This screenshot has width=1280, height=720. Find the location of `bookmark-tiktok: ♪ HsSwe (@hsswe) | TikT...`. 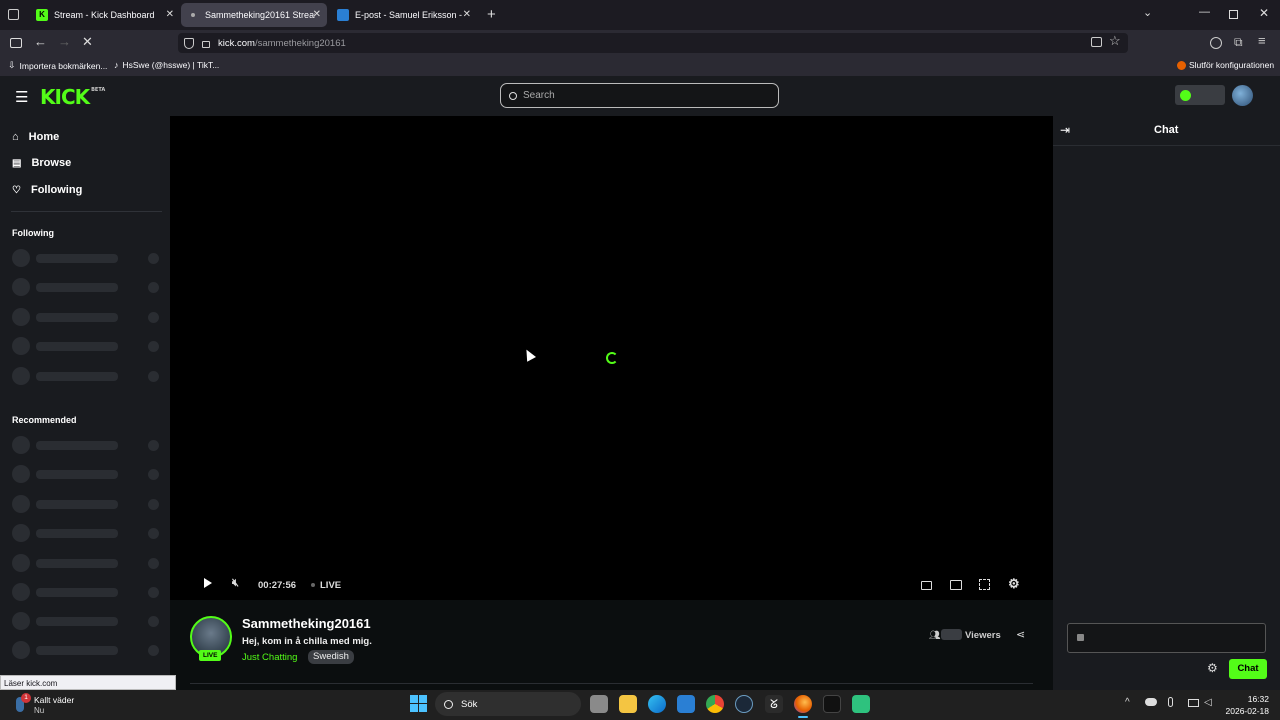

bookmark-tiktok: ♪ HsSwe (@hsswe) | TikT... is located at coordinates (166, 65).